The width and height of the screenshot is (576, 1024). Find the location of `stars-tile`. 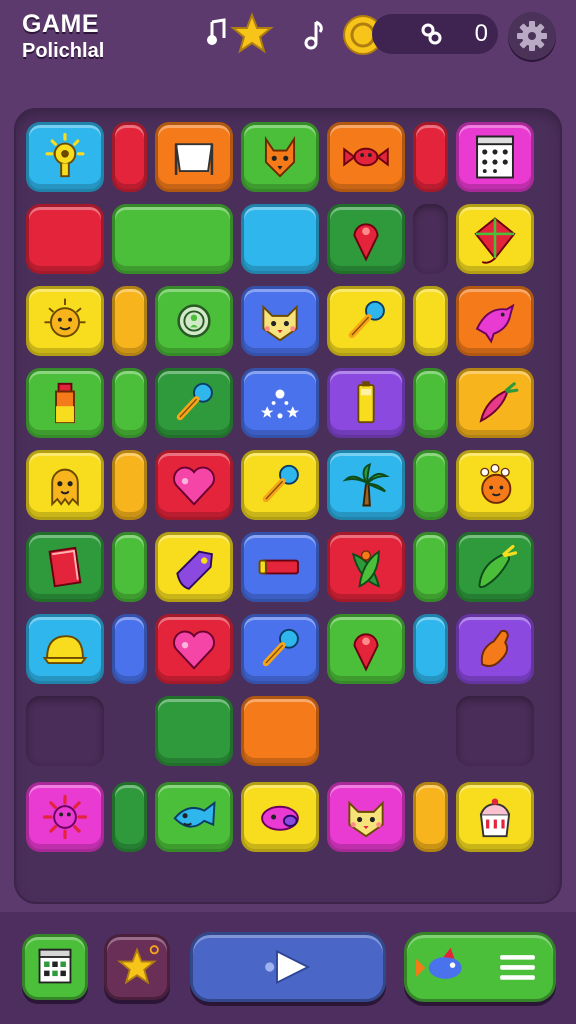

stars-tile is located at coordinates (280, 403).